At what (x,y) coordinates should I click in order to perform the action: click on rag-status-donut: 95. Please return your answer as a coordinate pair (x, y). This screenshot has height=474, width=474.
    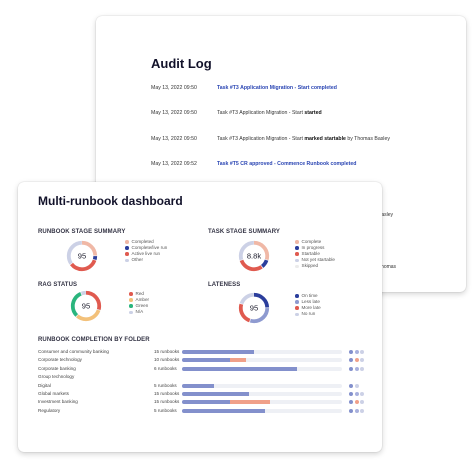
    Looking at the image, I should click on (86, 306).